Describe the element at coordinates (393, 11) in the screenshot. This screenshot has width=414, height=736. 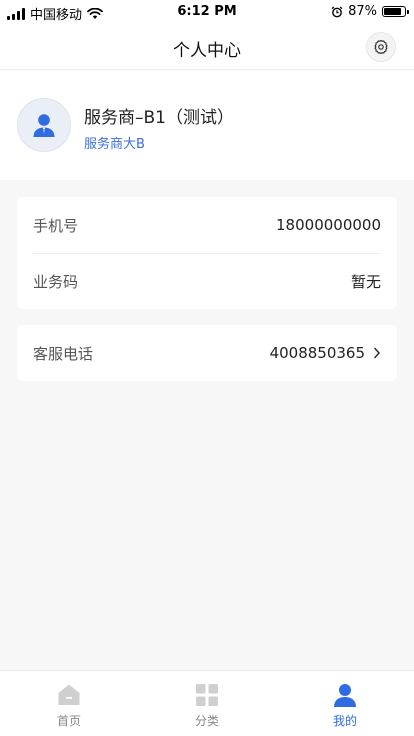
I see `battery-fill` at that location.